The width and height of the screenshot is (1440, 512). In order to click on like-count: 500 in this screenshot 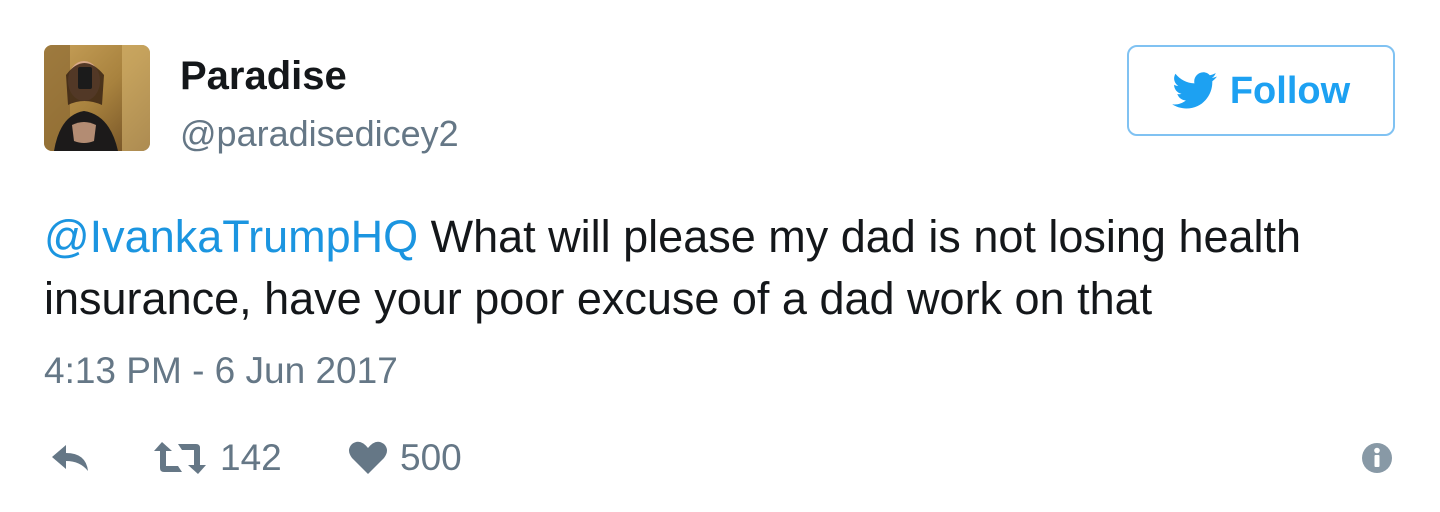, I will do `click(431, 457)`.